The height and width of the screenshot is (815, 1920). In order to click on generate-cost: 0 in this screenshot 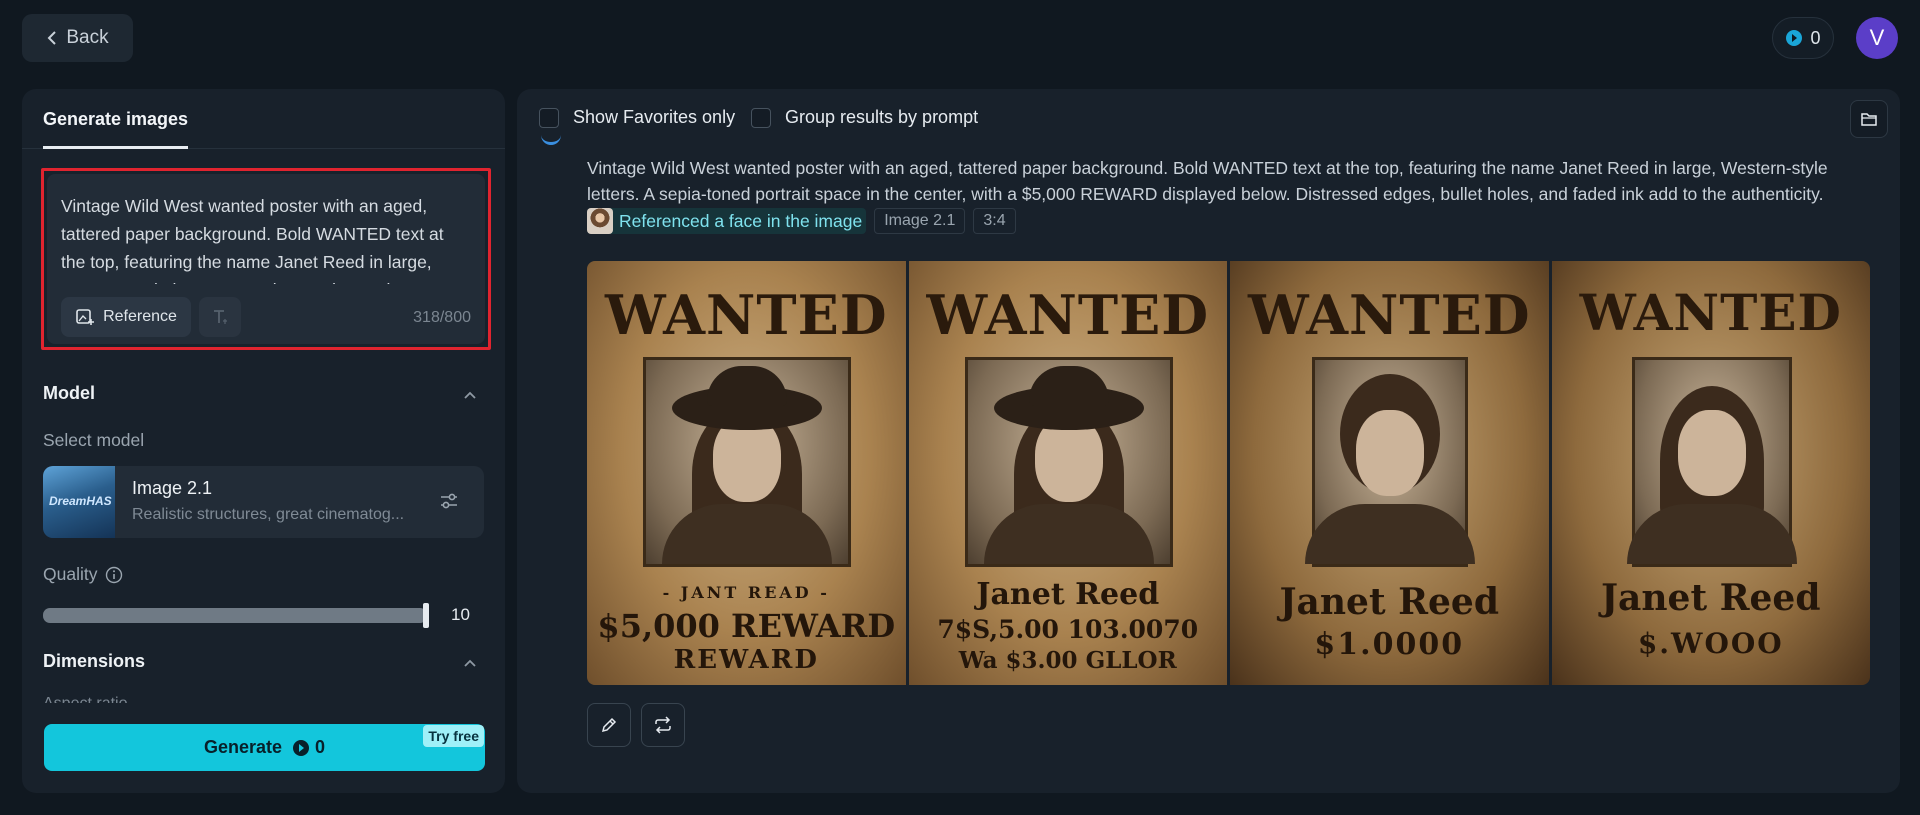, I will do `click(308, 747)`.